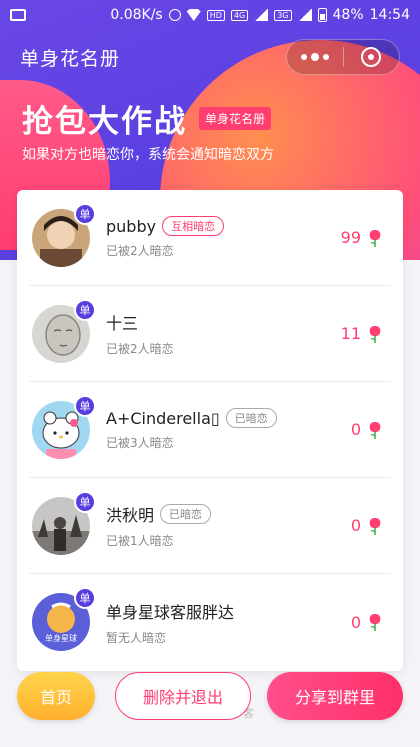 This screenshot has height=747, width=420. I want to click on nav-bar: 单身花名册, so click(210, 57).